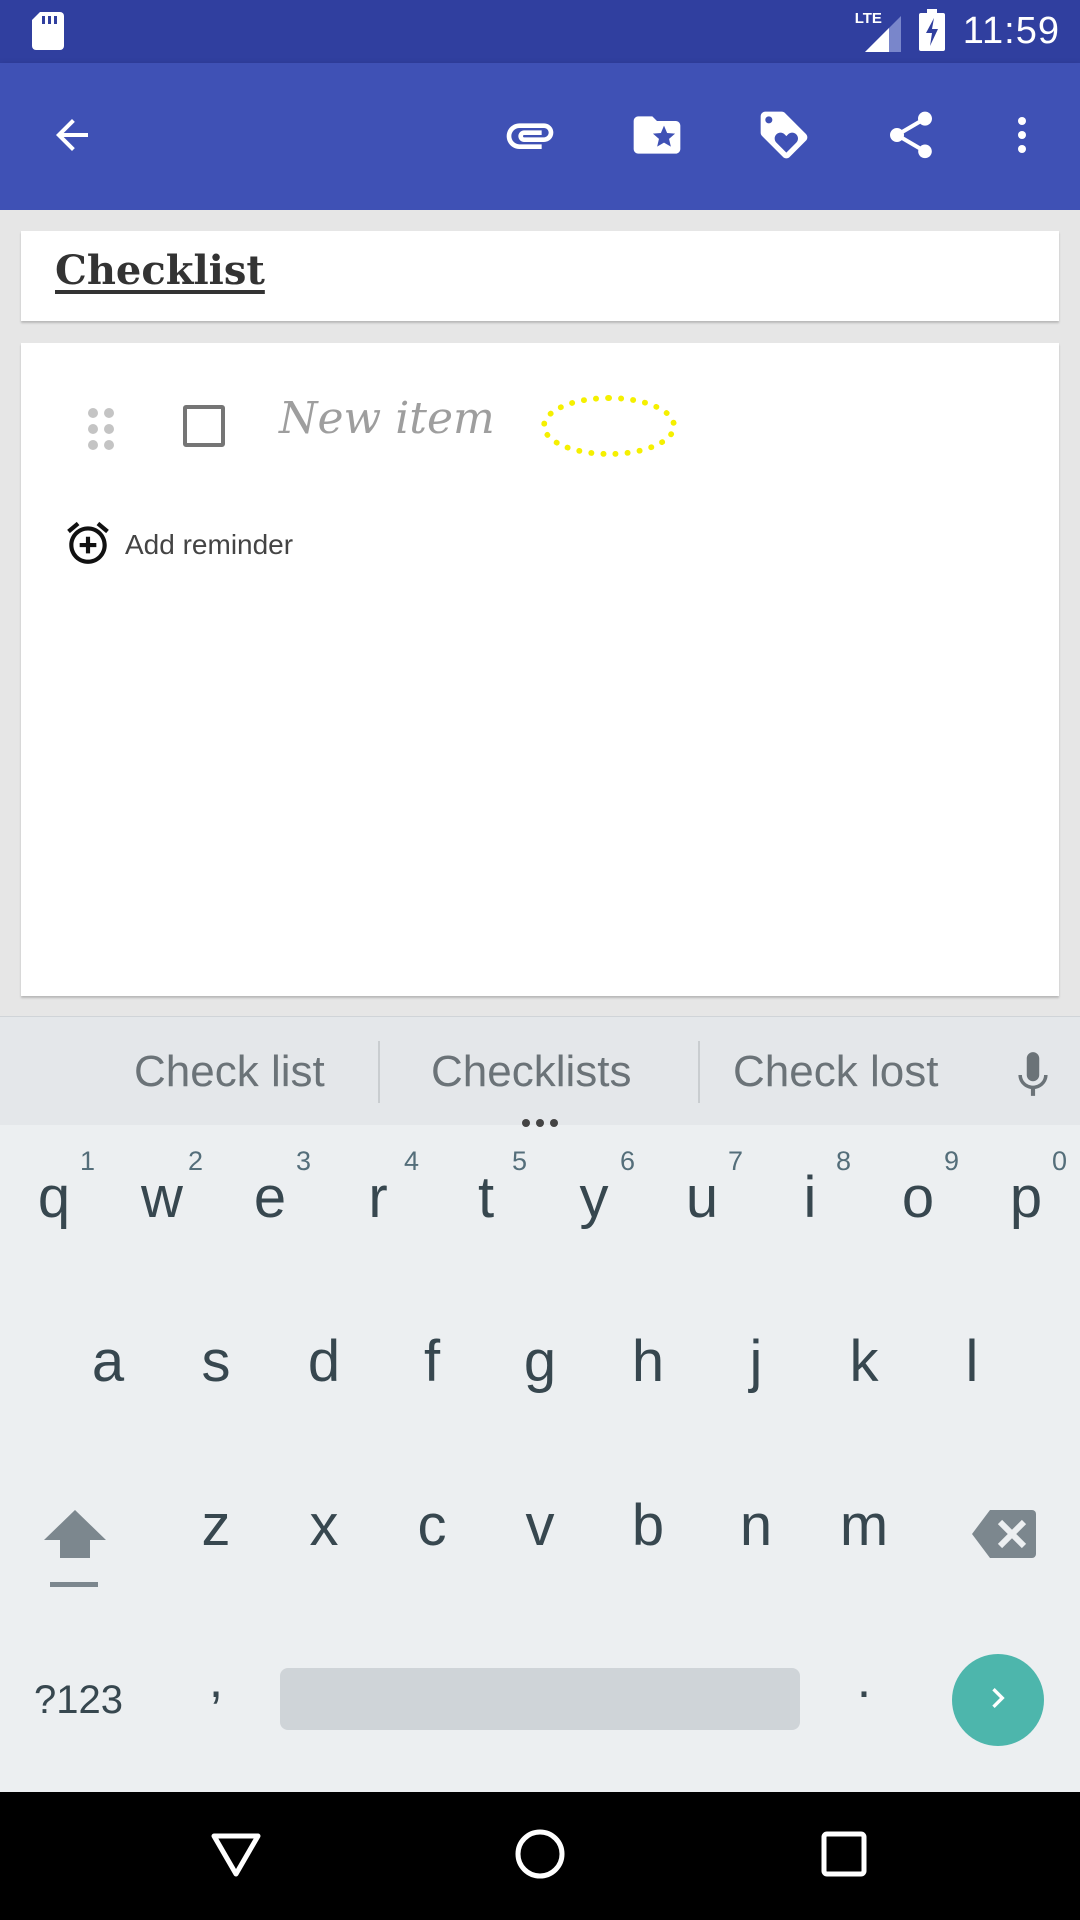  Describe the element at coordinates (216, 1525) in the screenshot. I see `key-z: z` at that location.